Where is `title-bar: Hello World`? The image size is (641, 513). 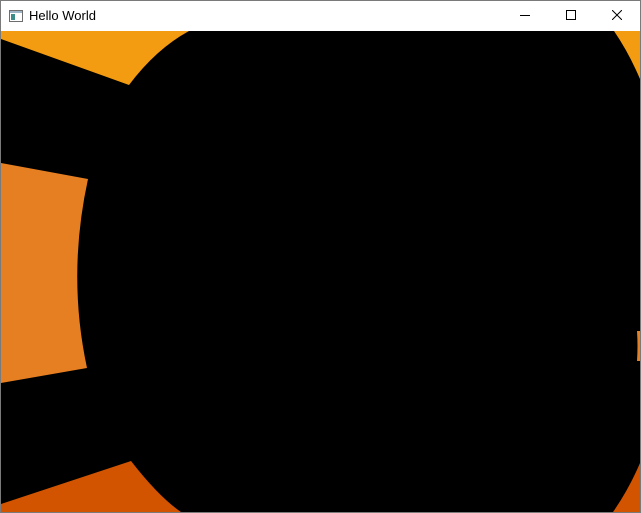 title-bar: Hello World is located at coordinates (320, 16).